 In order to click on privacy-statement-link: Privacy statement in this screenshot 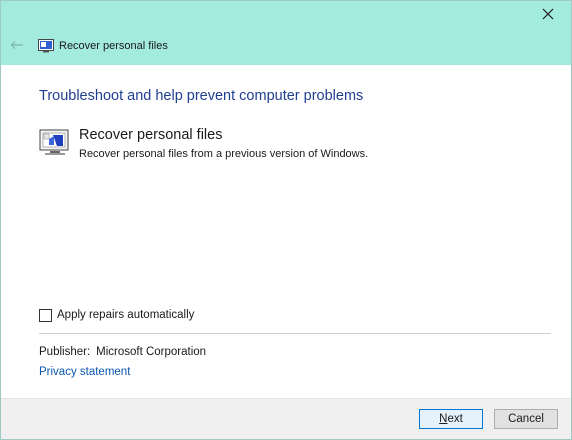, I will do `click(84, 372)`.